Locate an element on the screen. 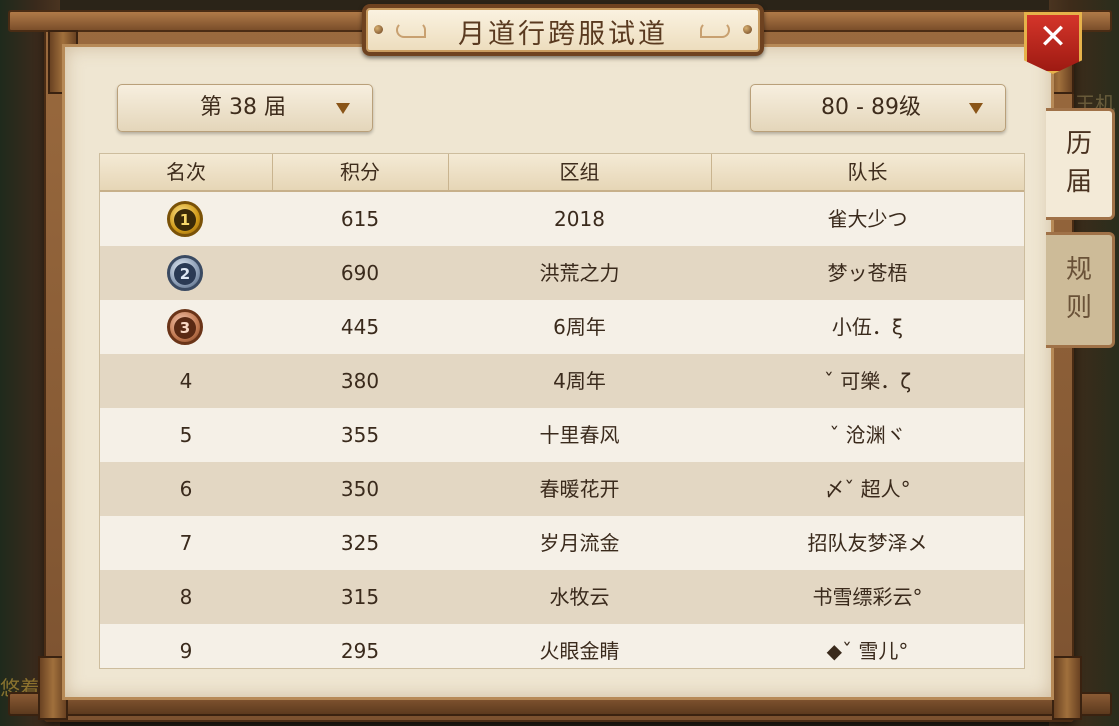 The image size is (1119, 726). cell-server: 水牧云 is located at coordinates (579, 597).